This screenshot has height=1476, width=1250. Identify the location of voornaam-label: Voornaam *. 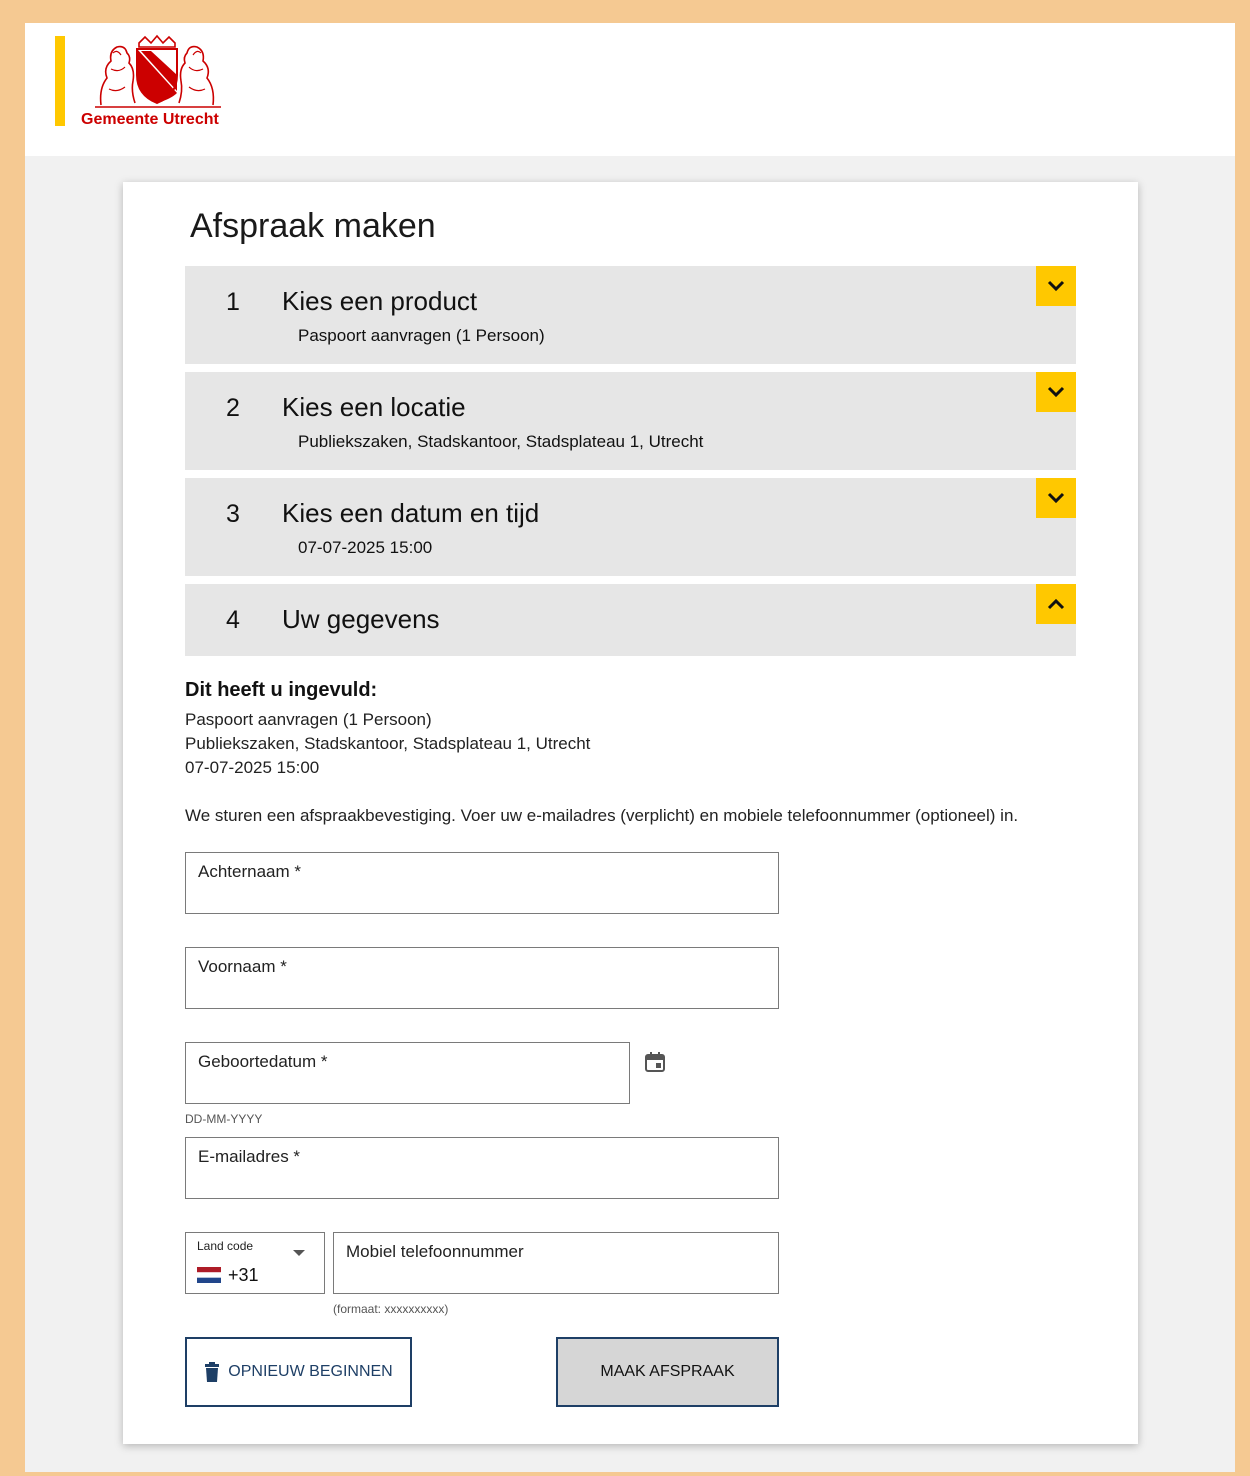
(242, 966).